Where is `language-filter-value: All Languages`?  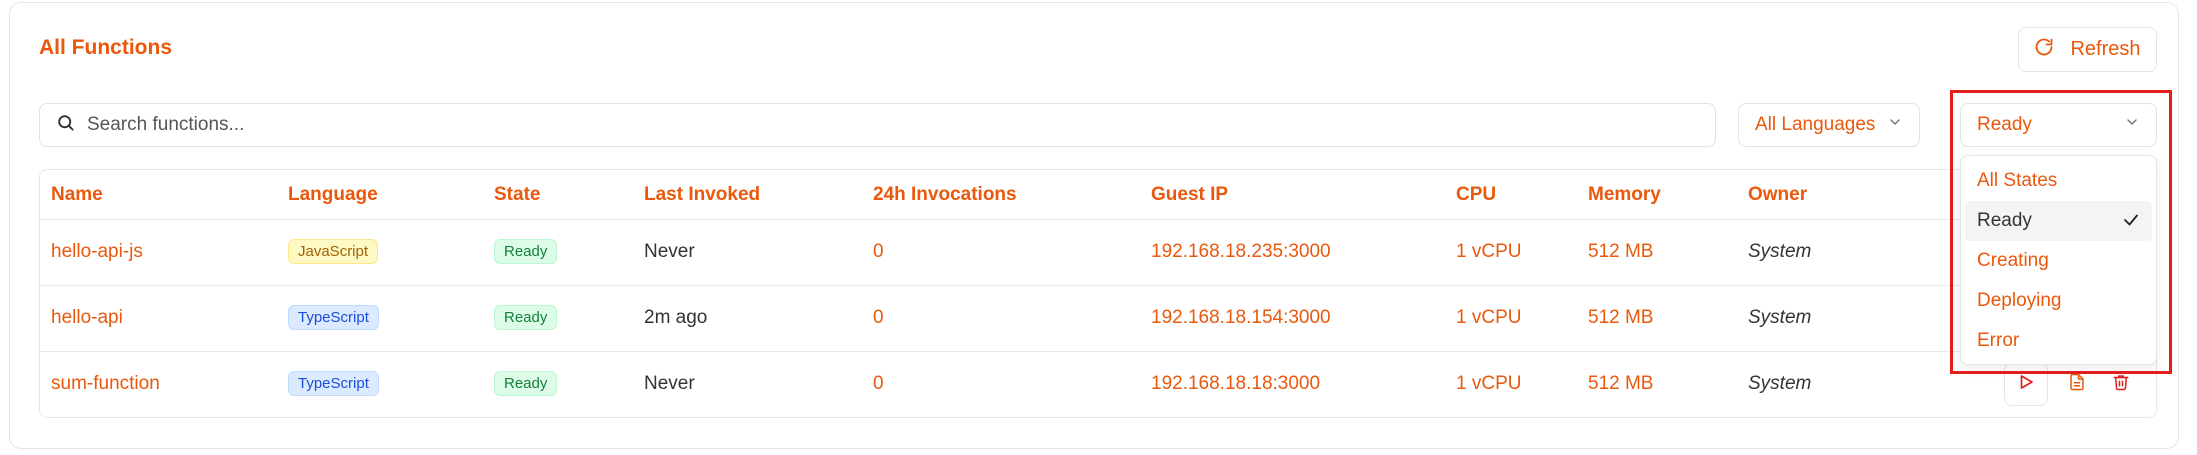 language-filter-value: All Languages is located at coordinates (1815, 124).